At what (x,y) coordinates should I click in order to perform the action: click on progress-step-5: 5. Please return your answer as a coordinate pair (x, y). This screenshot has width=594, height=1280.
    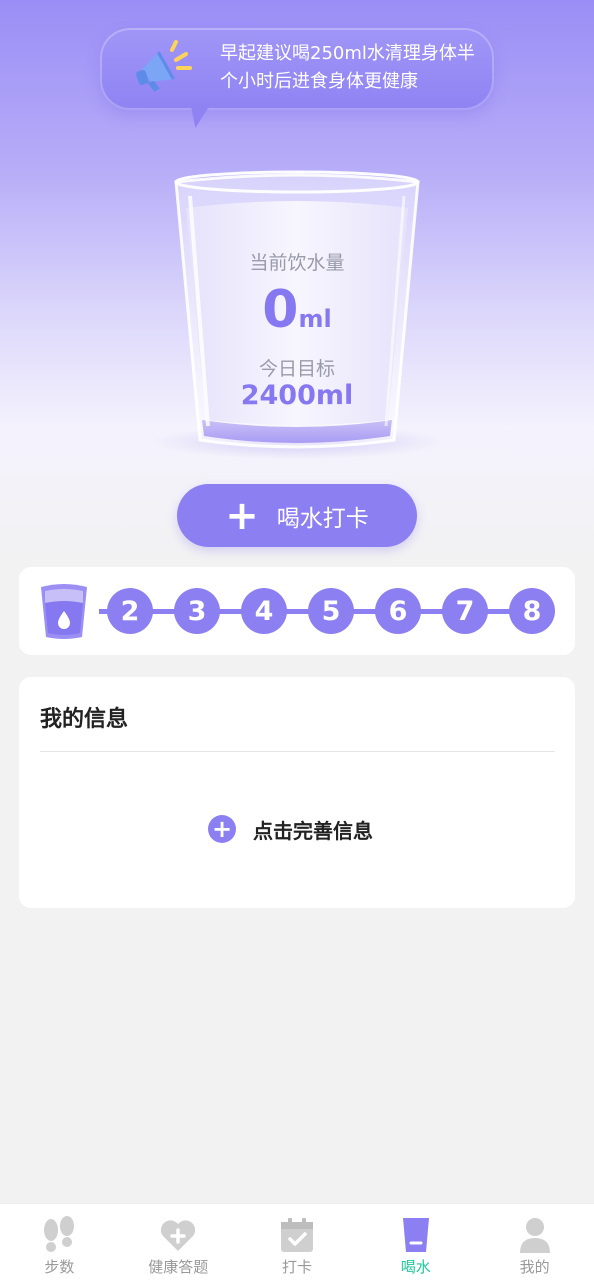
    Looking at the image, I should click on (331, 611).